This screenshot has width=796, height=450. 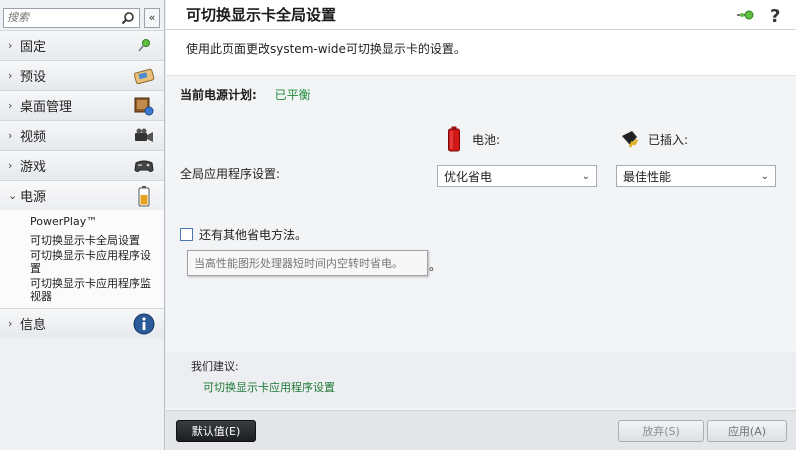 I want to click on battery-column-label: 电池:, so click(x=486, y=139).